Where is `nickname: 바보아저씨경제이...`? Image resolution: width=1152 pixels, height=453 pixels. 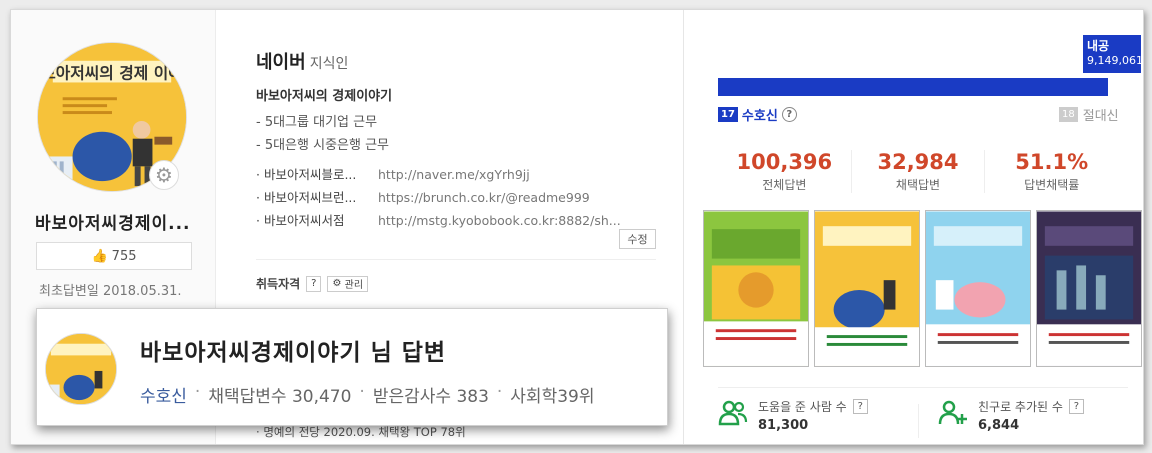
nickname: 바보아저씨경제이... is located at coordinates (113, 224).